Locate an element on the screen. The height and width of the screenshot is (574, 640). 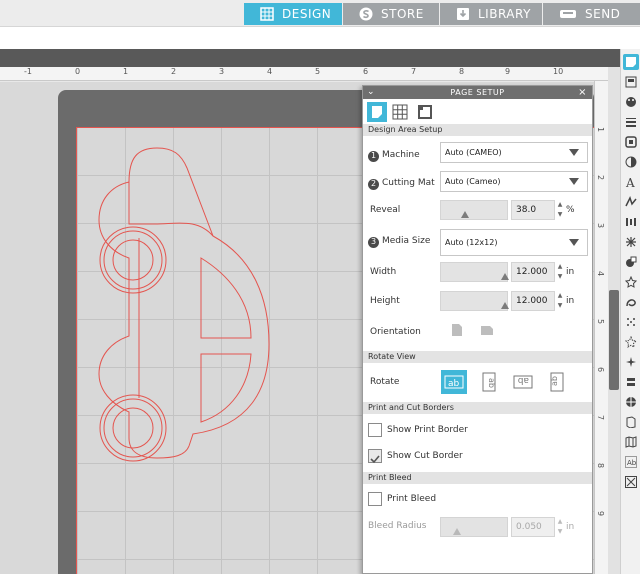
panel-header: ⌄ PAGE SETUP × is located at coordinates (477, 92).